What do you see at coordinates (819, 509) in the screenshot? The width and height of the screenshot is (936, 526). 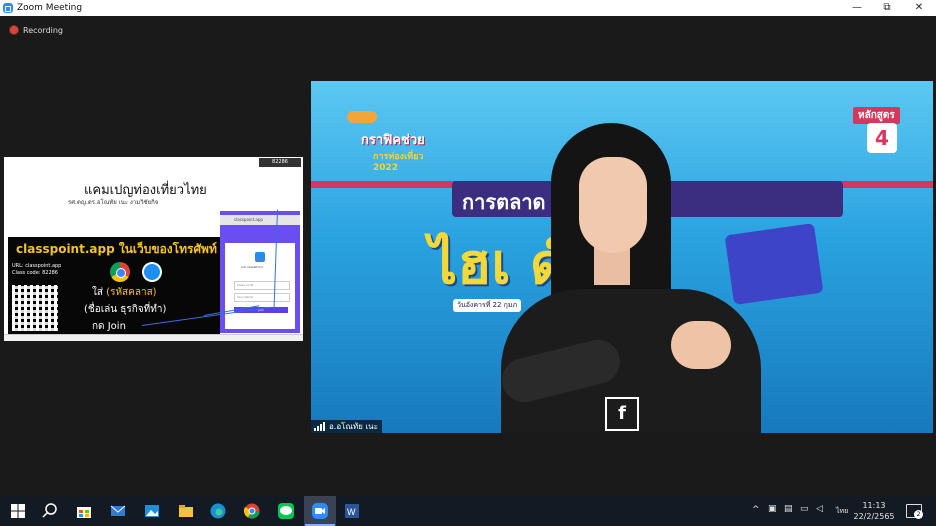 I see `volume-icon: ◁` at bounding box center [819, 509].